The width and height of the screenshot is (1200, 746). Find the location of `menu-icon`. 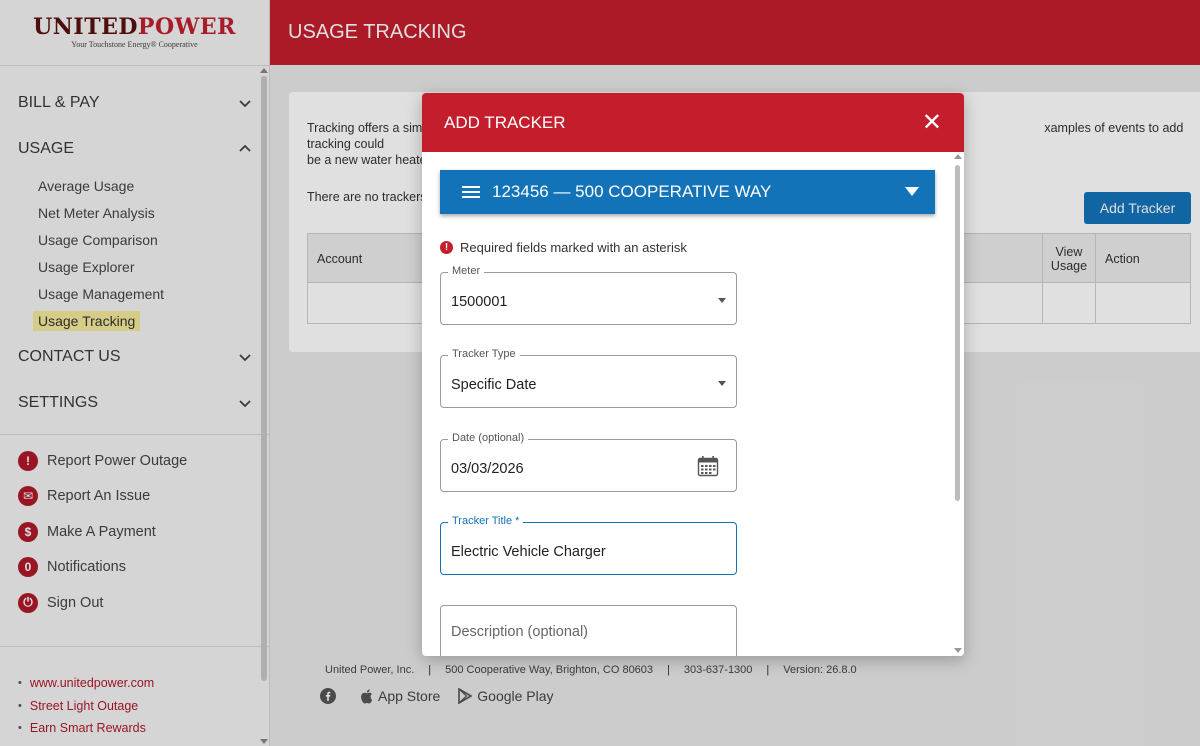

menu-icon is located at coordinates (471, 192).